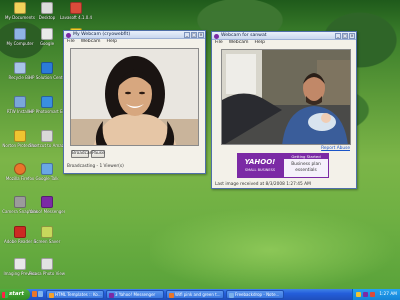 This screenshot has width=400, height=300. I want to click on folder-icon, so click(20, 8).